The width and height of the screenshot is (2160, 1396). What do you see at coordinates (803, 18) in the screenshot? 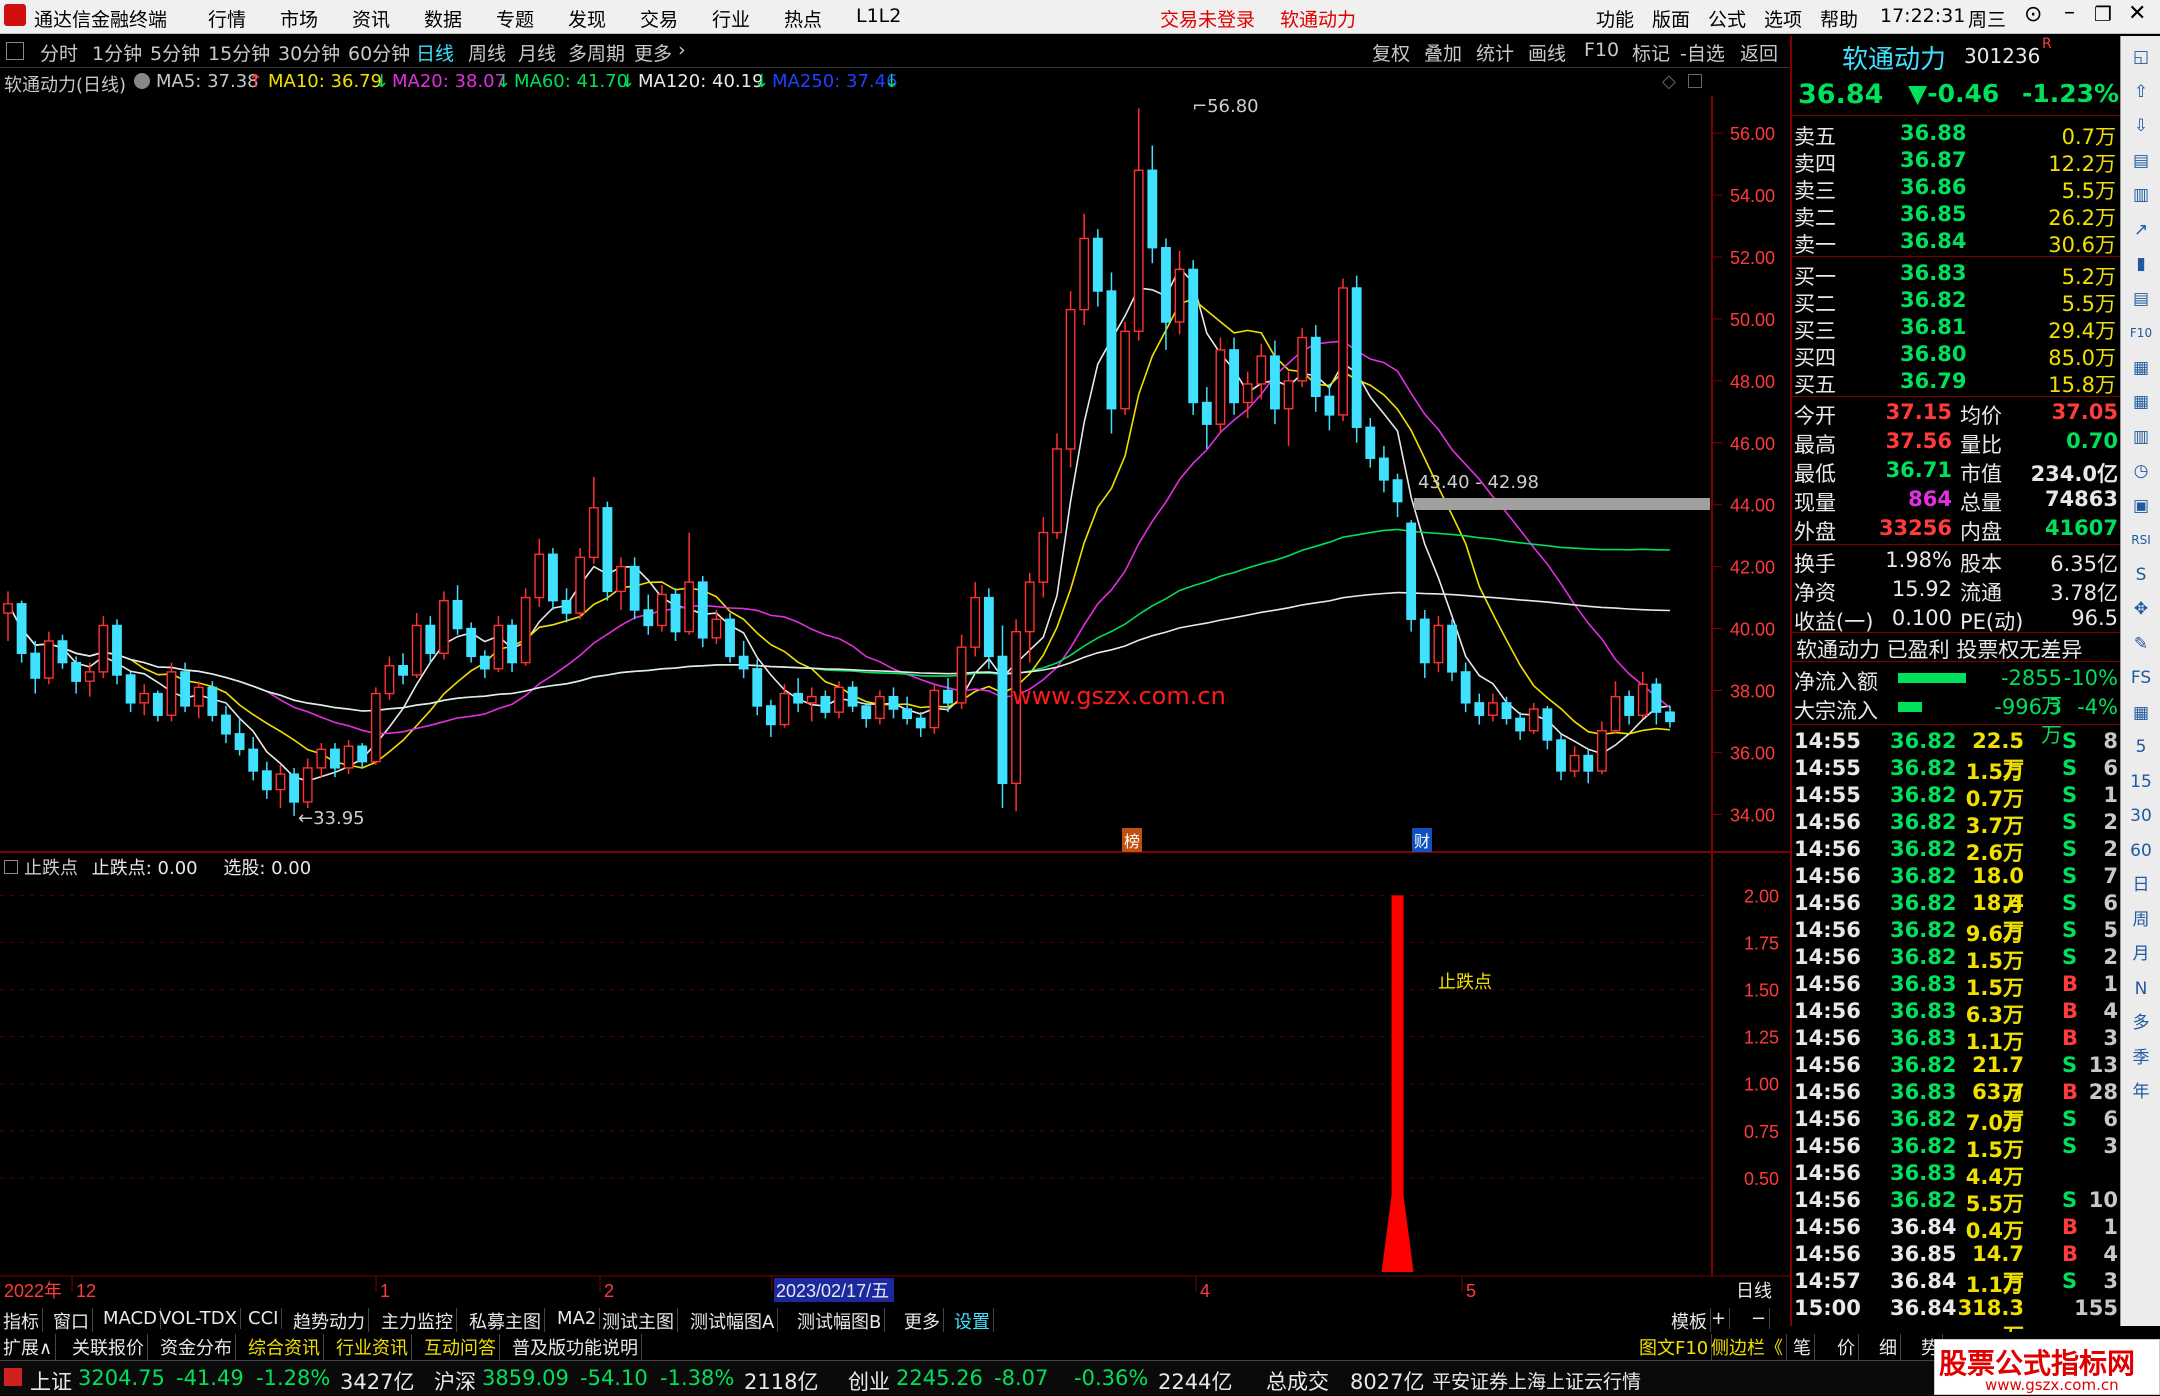
I see `menu-redian: 热点` at bounding box center [803, 18].